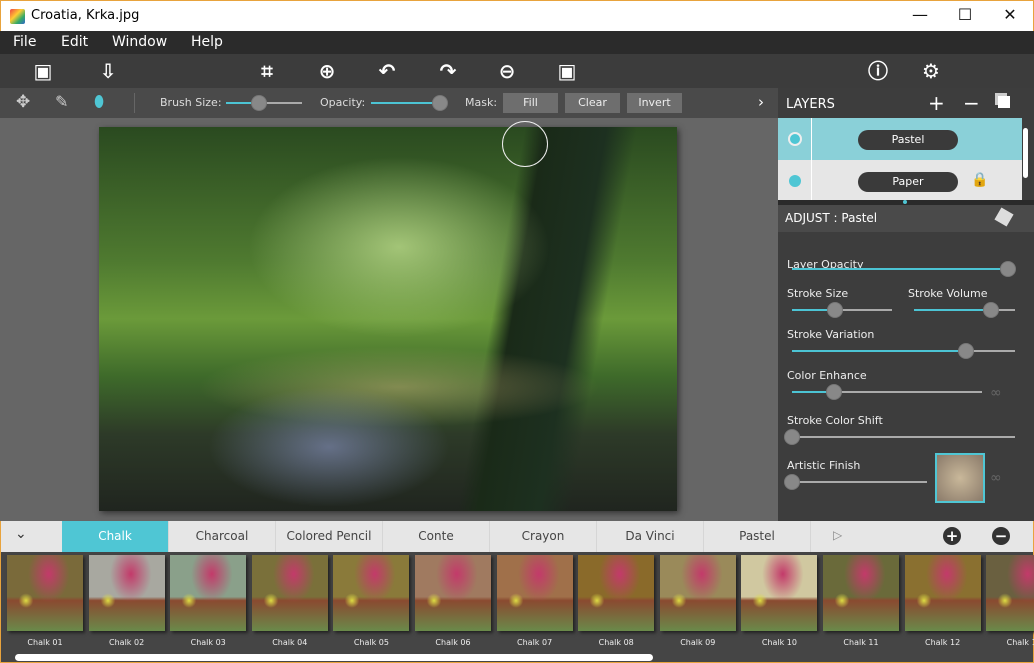  What do you see at coordinates (903, 351) in the screenshot?
I see `stroke-variation-slider` at bounding box center [903, 351].